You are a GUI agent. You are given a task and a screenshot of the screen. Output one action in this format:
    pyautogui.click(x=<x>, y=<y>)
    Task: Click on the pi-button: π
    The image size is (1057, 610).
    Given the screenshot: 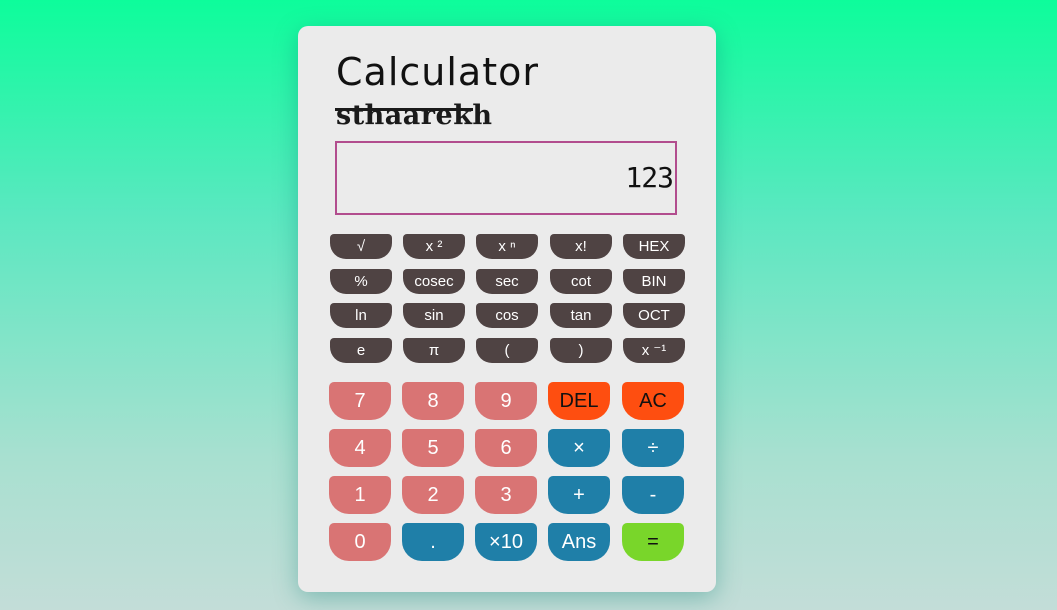 What is the action you would take?
    pyautogui.click(x=434, y=350)
    